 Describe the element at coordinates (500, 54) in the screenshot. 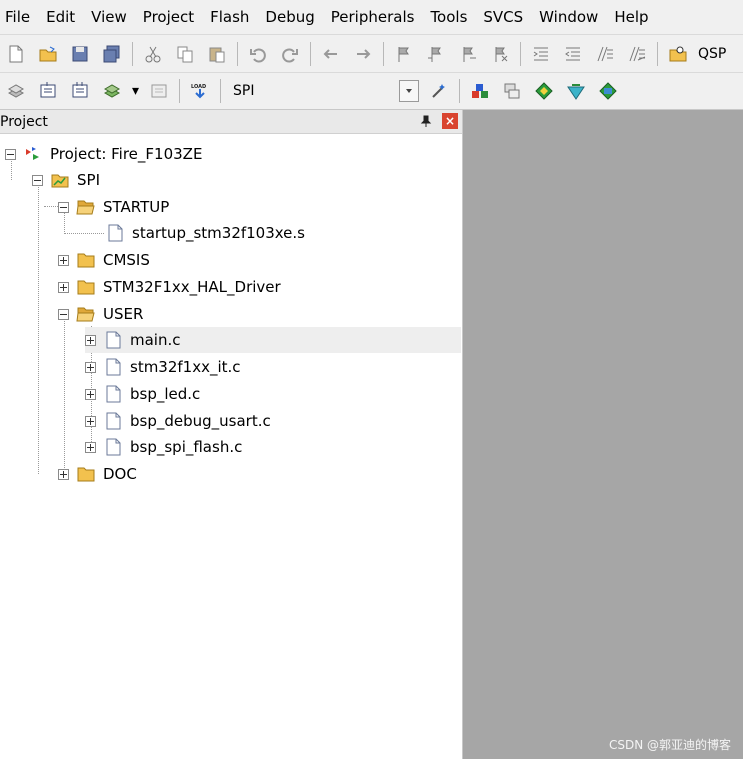

I see `clear-bookmarks-icon` at that location.